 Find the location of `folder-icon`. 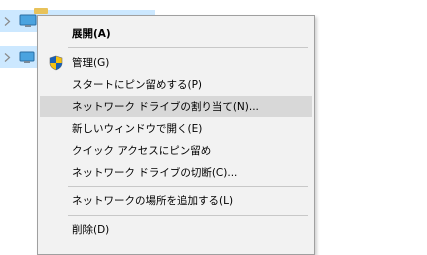

folder-icon is located at coordinates (41, 11).